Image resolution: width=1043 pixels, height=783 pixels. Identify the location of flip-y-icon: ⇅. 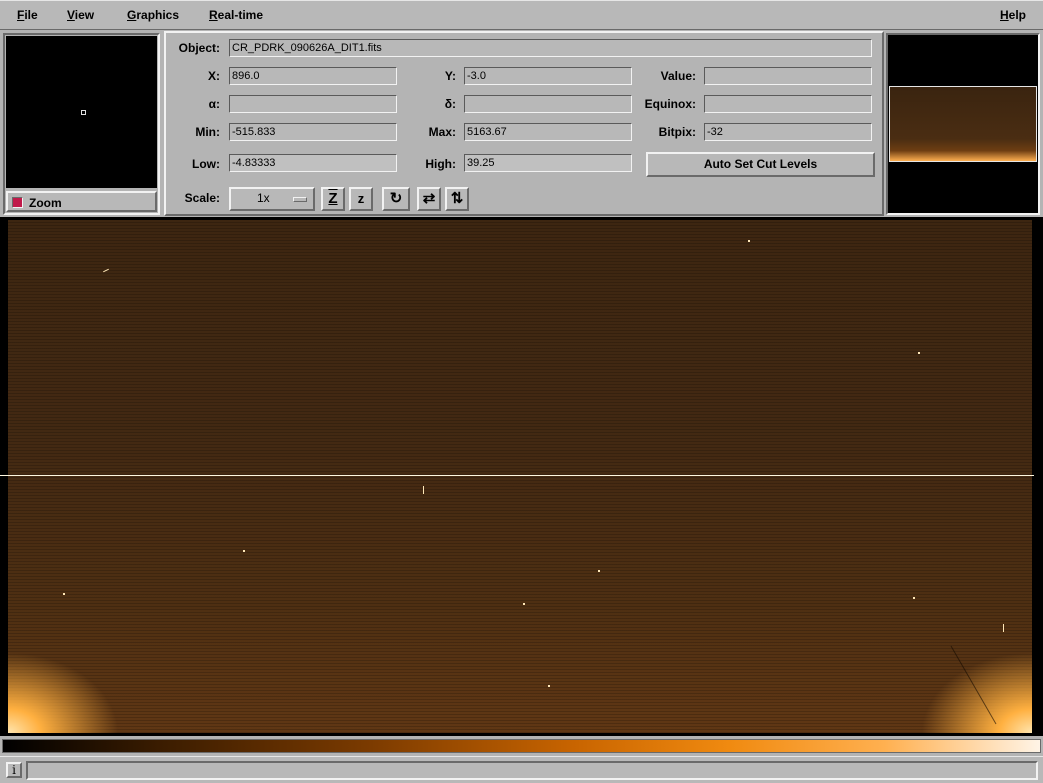
(457, 198).